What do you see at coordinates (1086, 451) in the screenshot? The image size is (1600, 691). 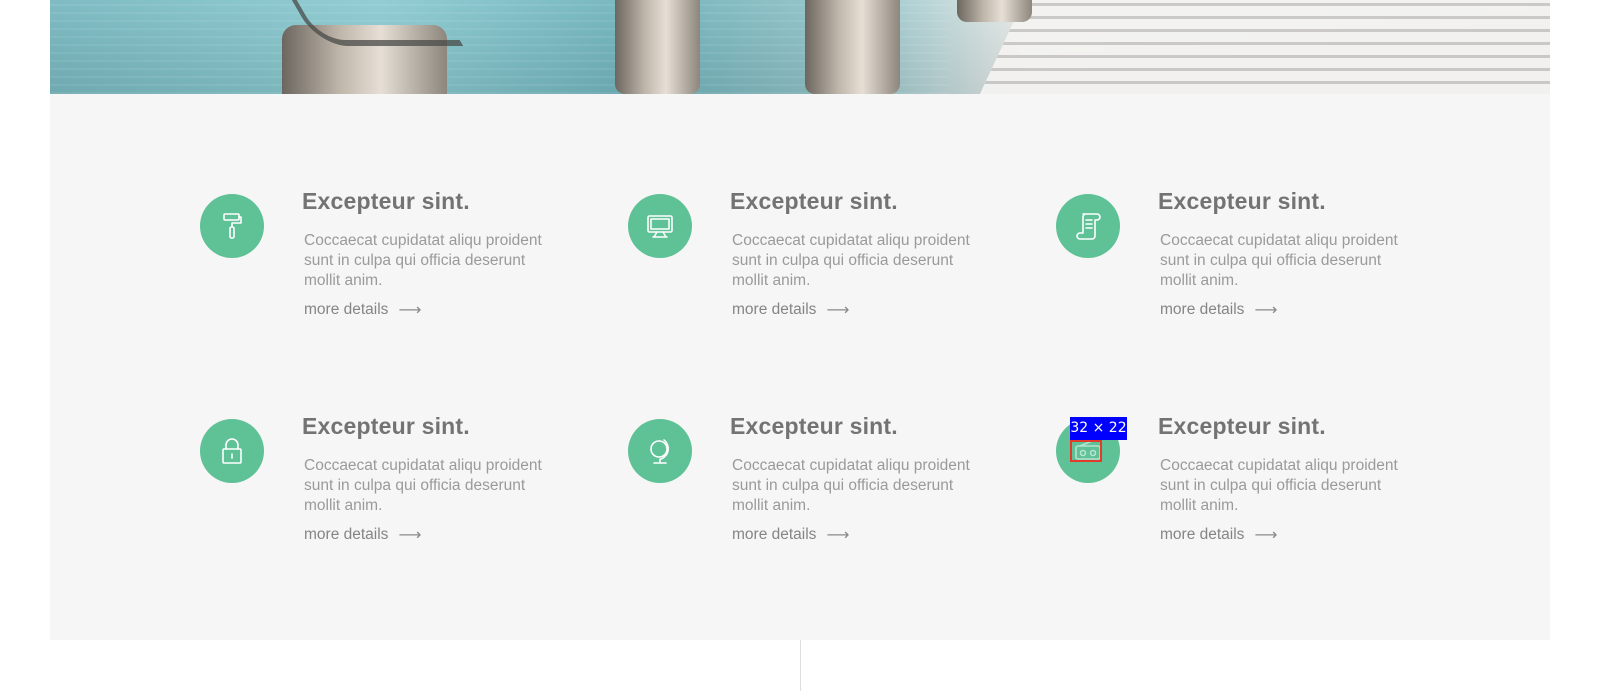 I see `dimension-highlight-box` at bounding box center [1086, 451].